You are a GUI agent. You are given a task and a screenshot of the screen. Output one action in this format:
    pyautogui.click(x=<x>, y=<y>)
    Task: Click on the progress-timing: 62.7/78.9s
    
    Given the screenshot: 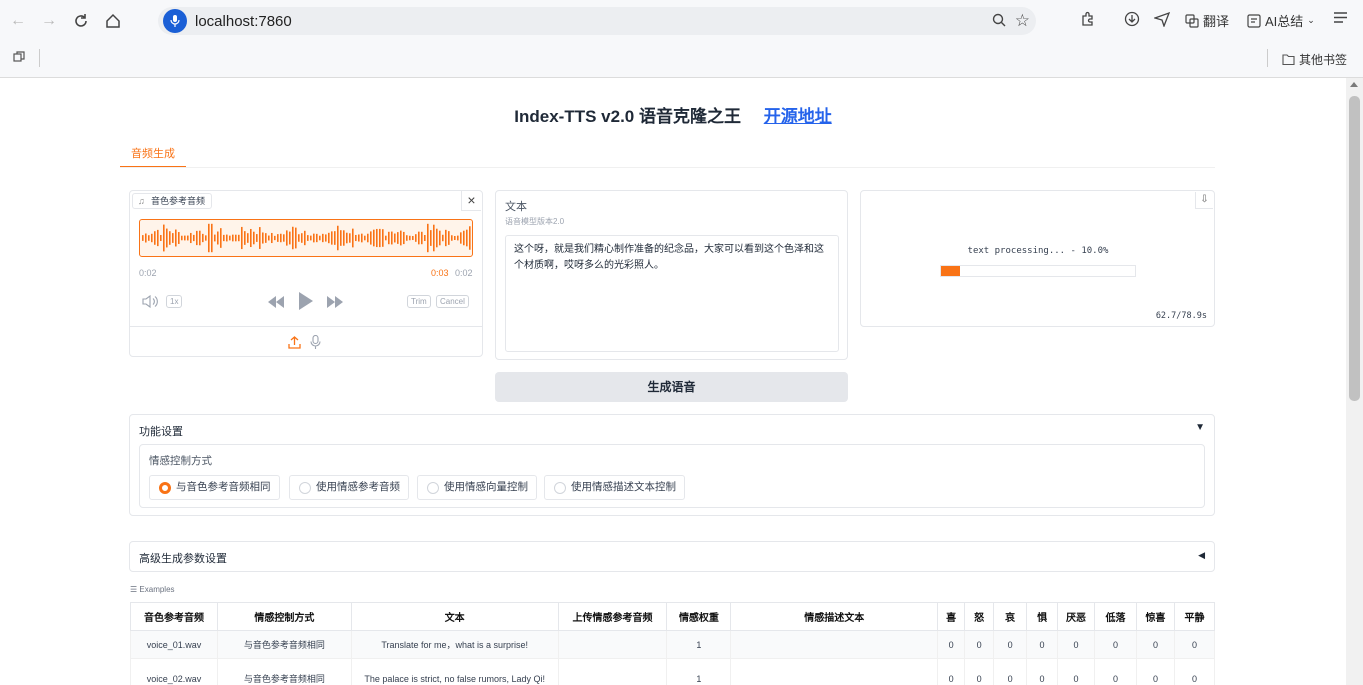 What is the action you would take?
    pyautogui.click(x=1181, y=316)
    